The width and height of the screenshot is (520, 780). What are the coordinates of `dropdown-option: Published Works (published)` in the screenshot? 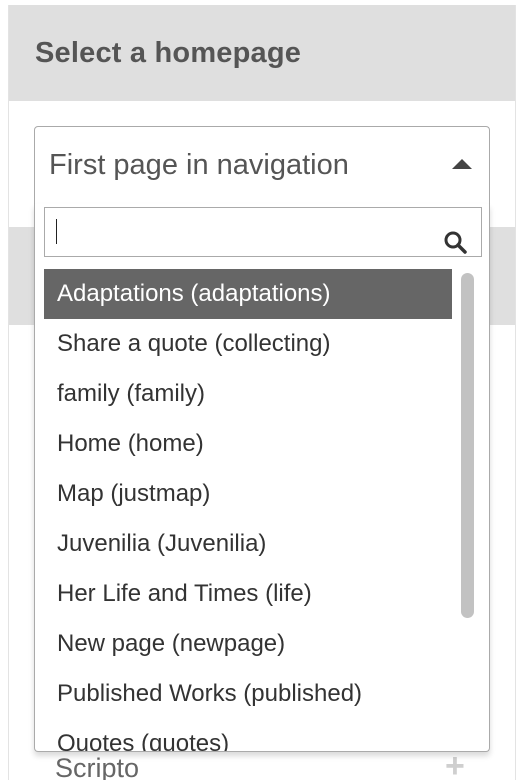 It's located at (248, 694).